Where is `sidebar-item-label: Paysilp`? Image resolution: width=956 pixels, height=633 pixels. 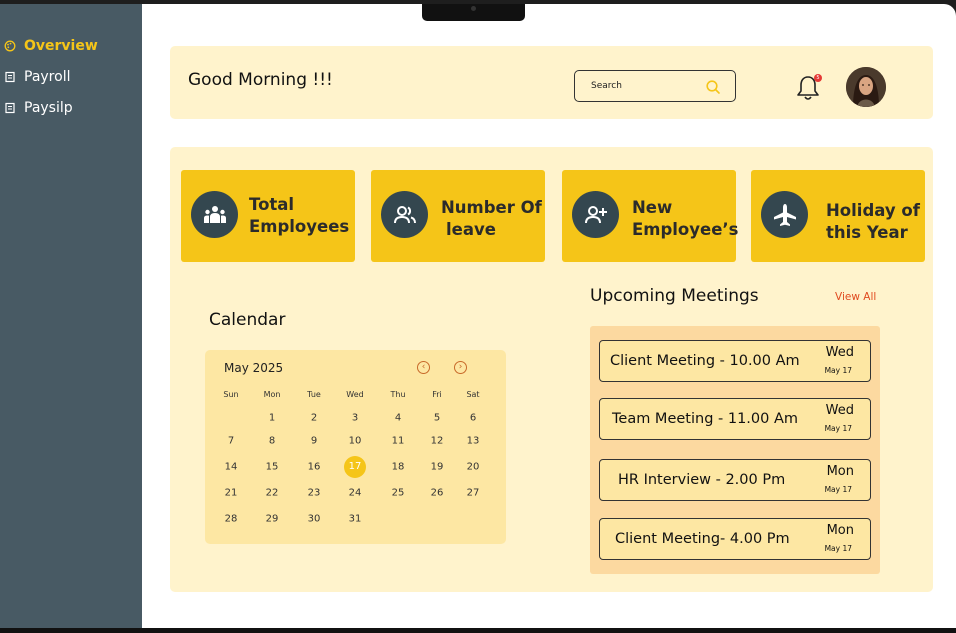
sidebar-item-label: Paysilp is located at coordinates (48, 108).